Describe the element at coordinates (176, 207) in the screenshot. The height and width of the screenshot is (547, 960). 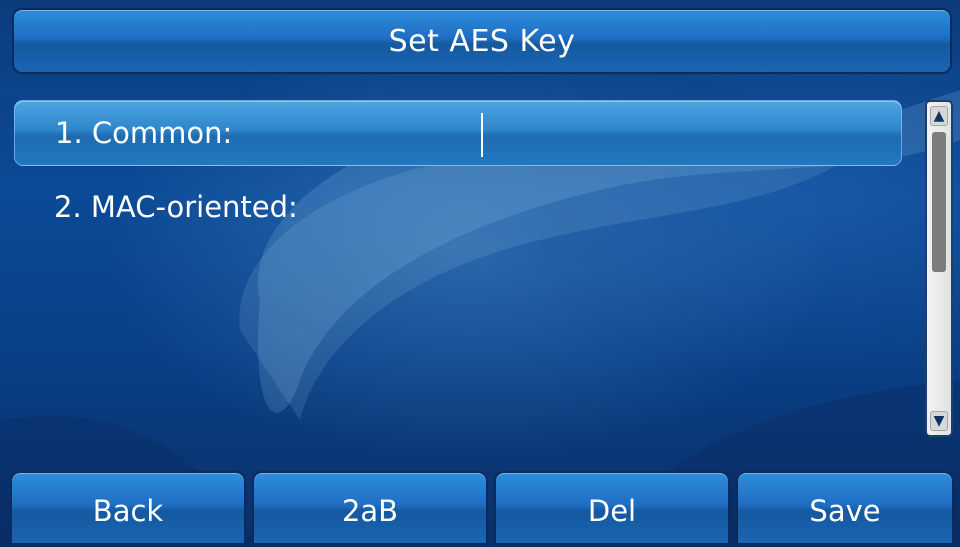
I see `menu-item-label: 2. MAC-oriented:` at that location.